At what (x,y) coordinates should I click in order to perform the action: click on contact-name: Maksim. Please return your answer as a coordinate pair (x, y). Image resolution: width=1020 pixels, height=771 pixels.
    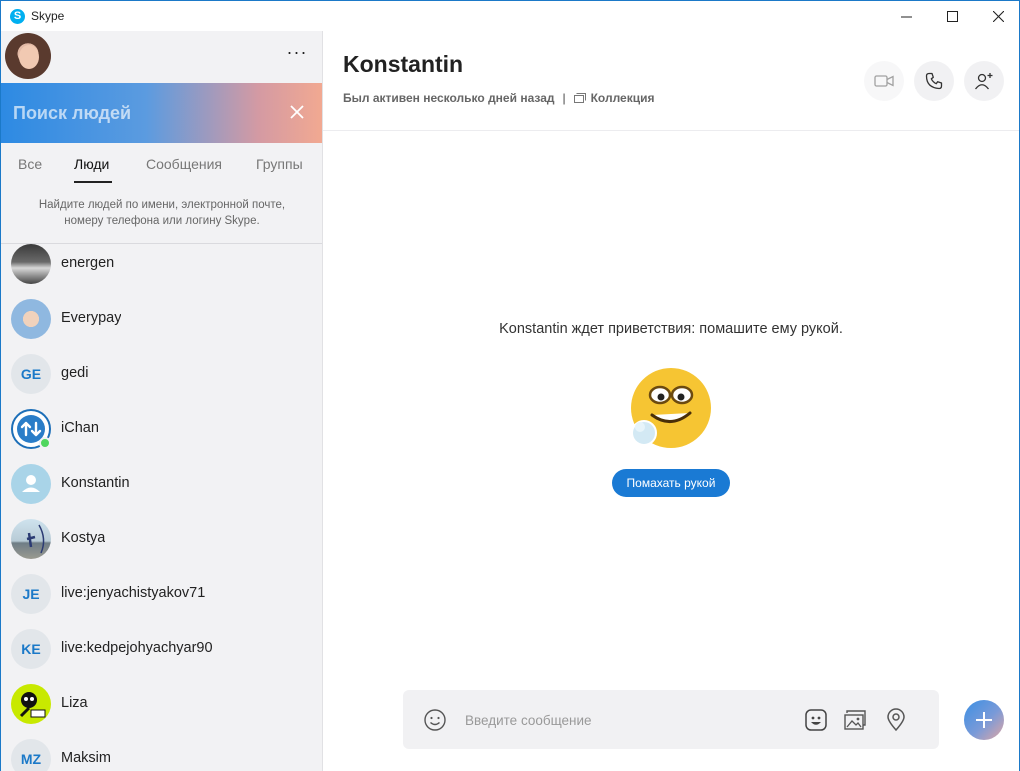
    Looking at the image, I should click on (86, 758).